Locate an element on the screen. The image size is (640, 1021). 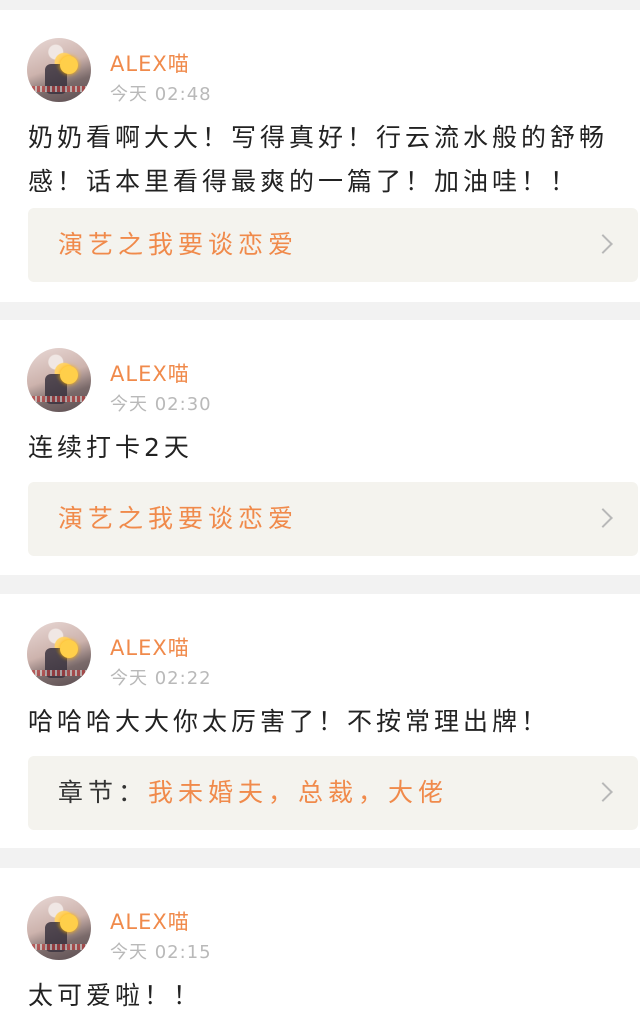
comment-text: 连续打卡2天 is located at coordinates (110, 447).